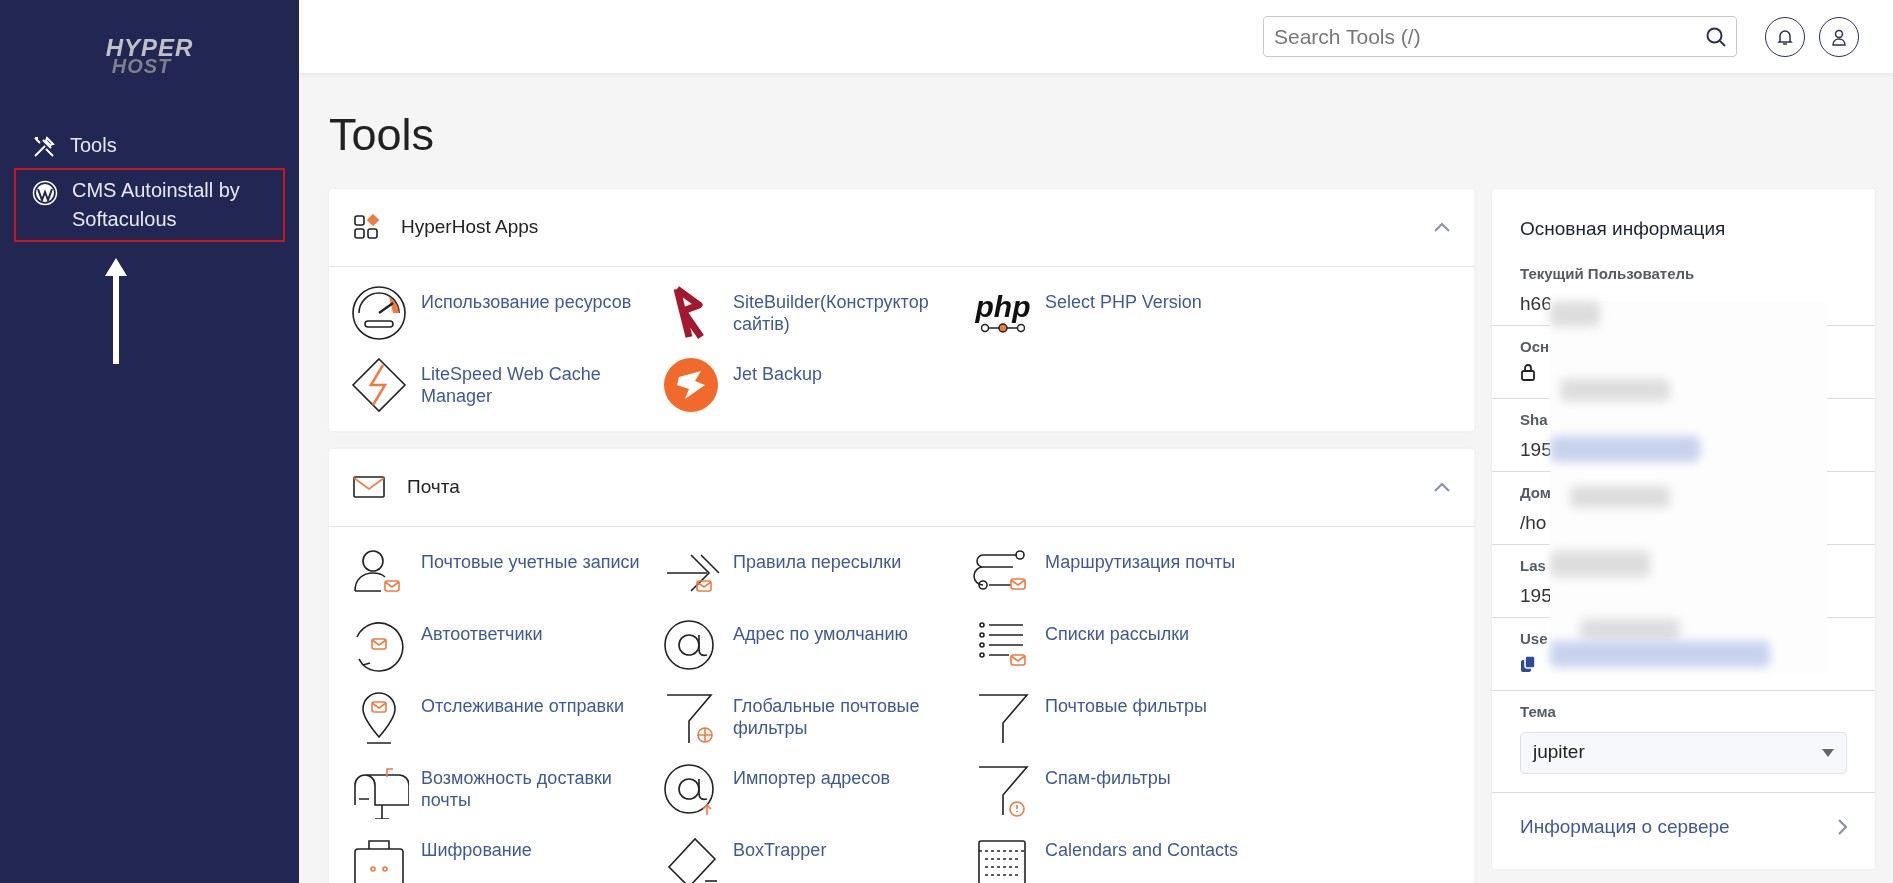  What do you see at coordinates (1129, 312) in the screenshot?
I see `tool-link: php Select PHP Version` at bounding box center [1129, 312].